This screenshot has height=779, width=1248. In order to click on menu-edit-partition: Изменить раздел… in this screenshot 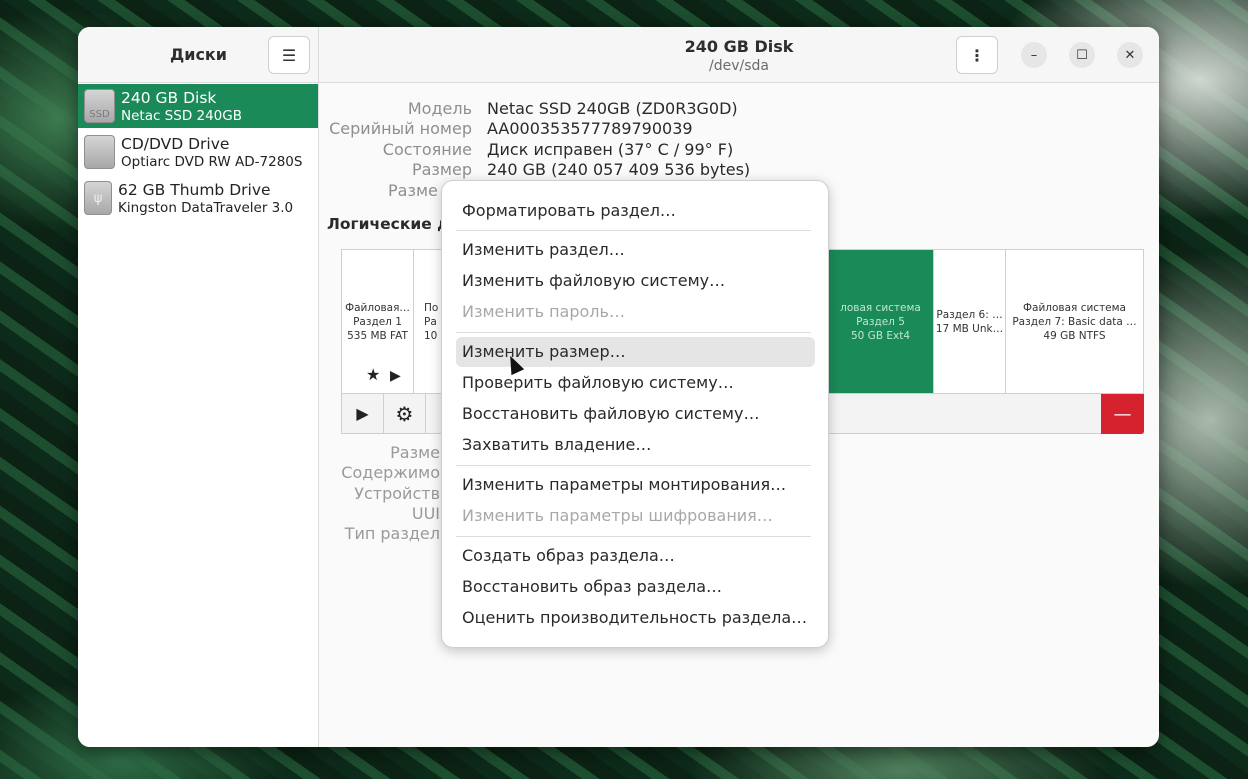, I will do `click(635, 250)`.